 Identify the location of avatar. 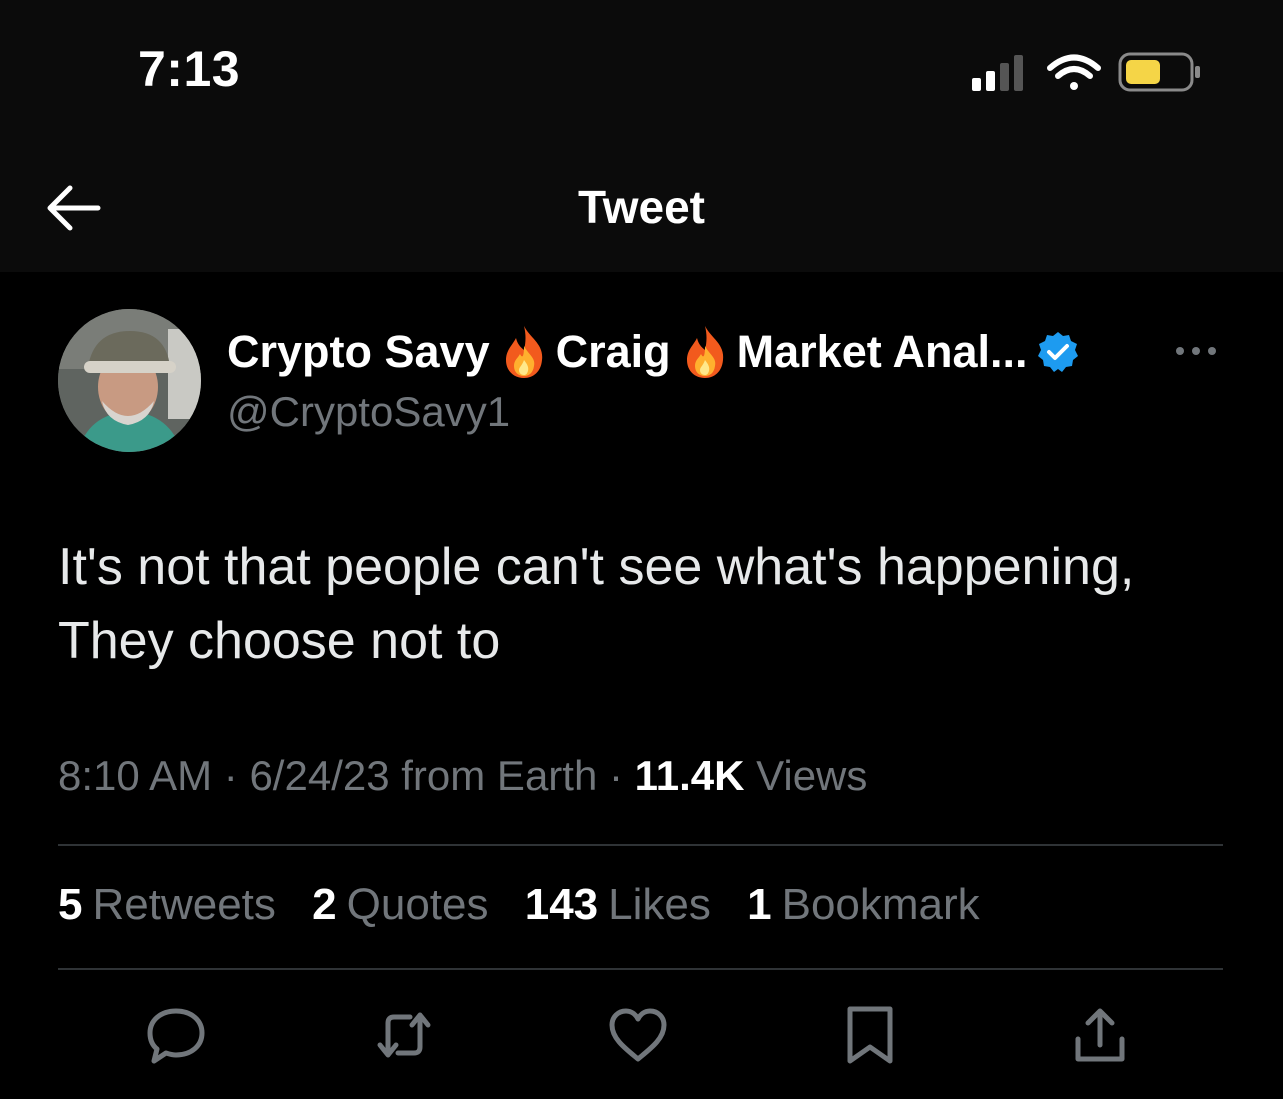
(129, 380).